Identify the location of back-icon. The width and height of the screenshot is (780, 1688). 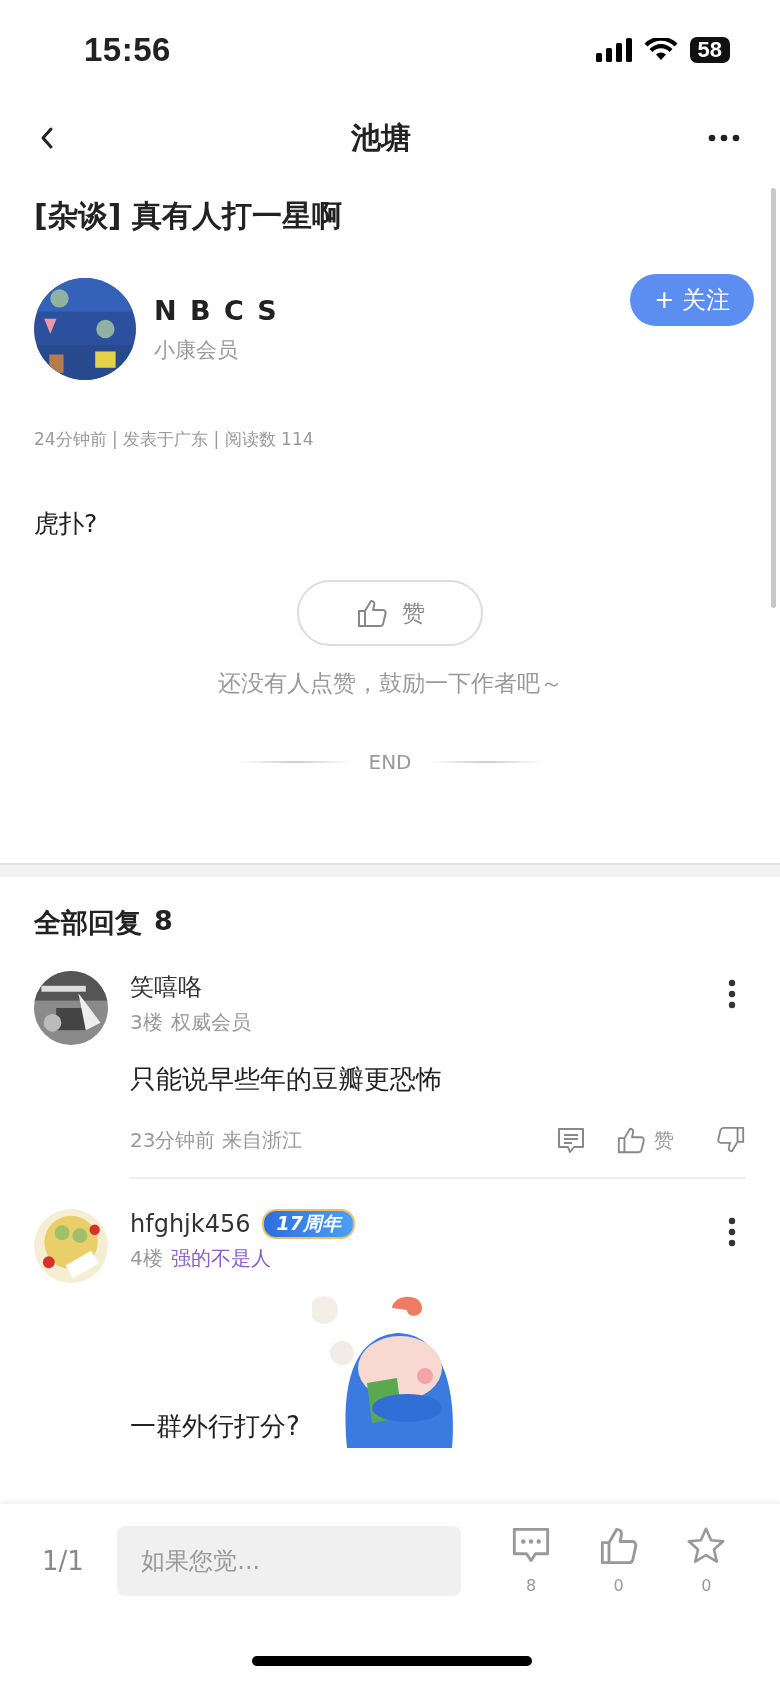
(47, 138).